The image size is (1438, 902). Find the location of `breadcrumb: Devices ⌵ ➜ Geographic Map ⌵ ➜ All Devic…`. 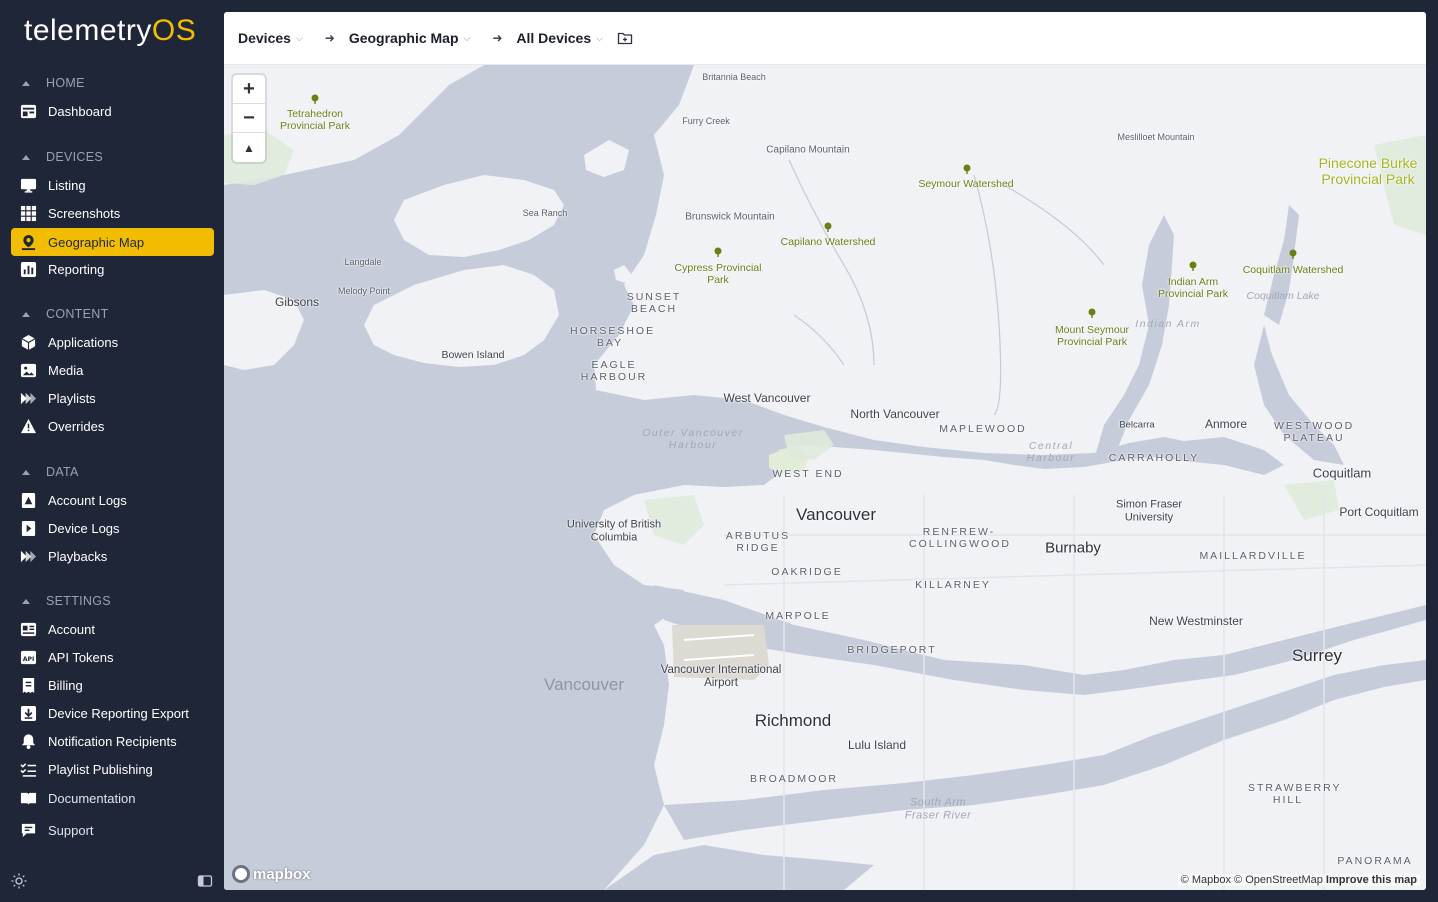

breadcrumb: Devices ⌵ ➜ Geographic Map ⌵ ➜ All Devic… is located at coordinates (825, 38).